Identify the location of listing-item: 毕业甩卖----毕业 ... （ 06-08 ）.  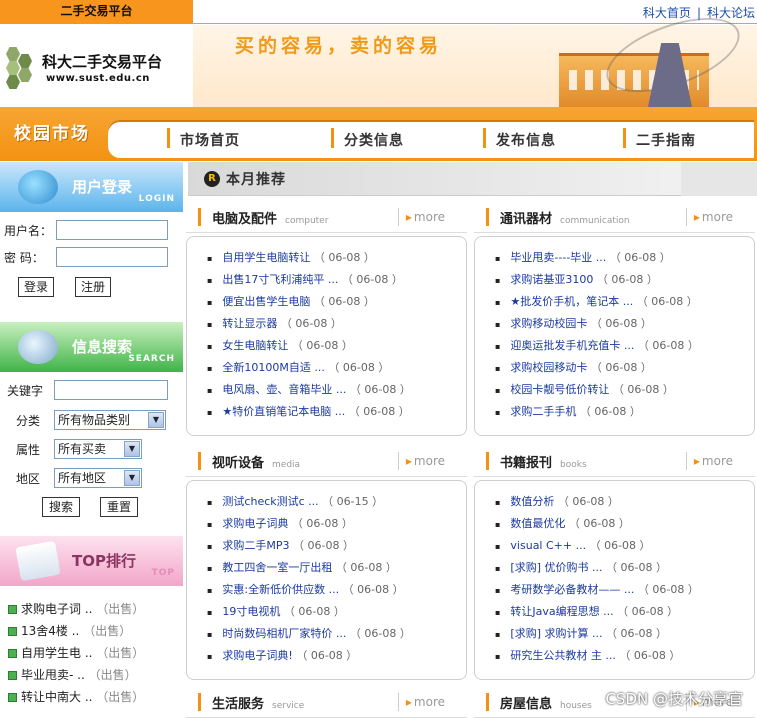
(583, 257).